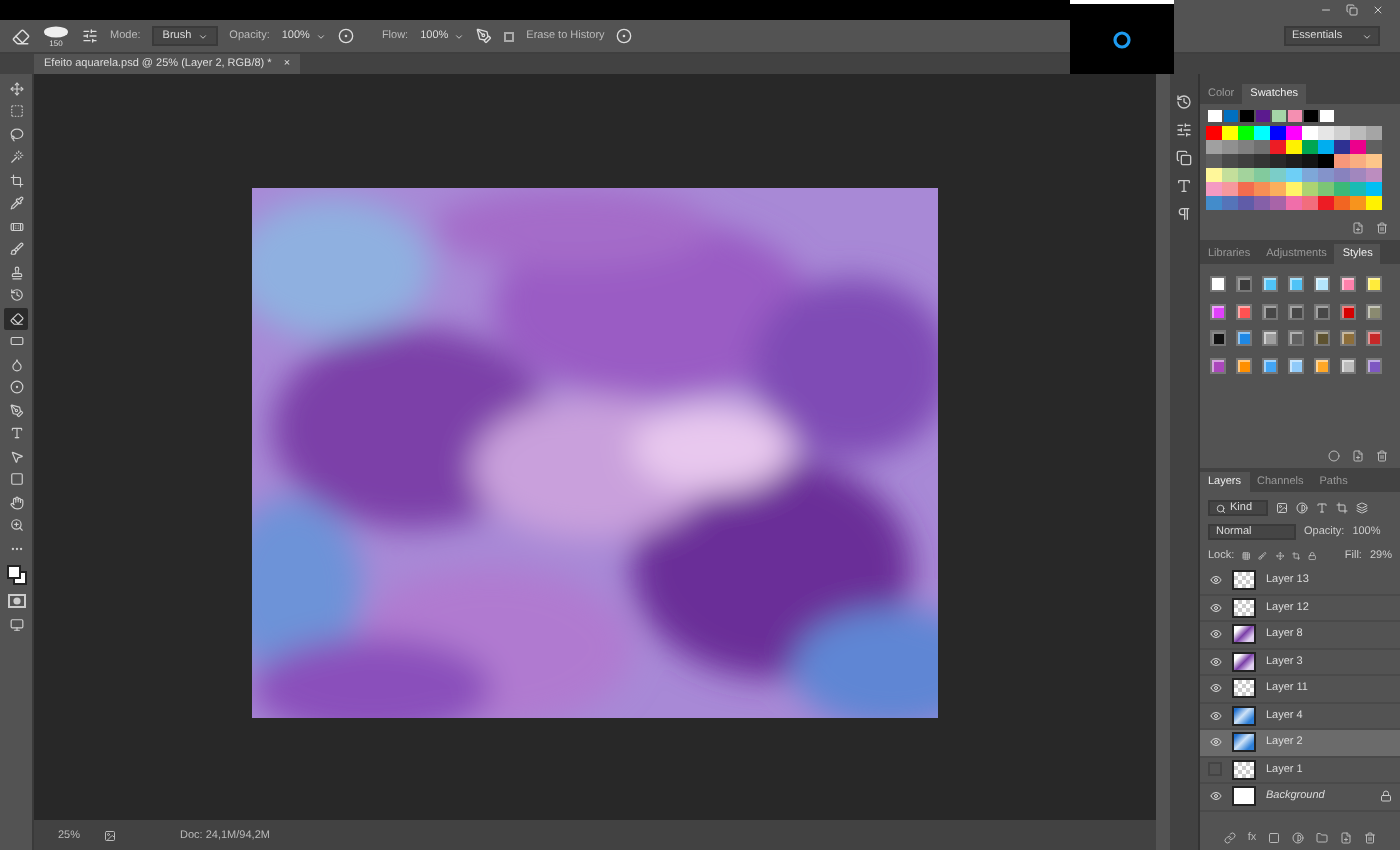  Describe the element at coordinates (509, 36) in the screenshot. I see `erase-history-checkbox` at that location.